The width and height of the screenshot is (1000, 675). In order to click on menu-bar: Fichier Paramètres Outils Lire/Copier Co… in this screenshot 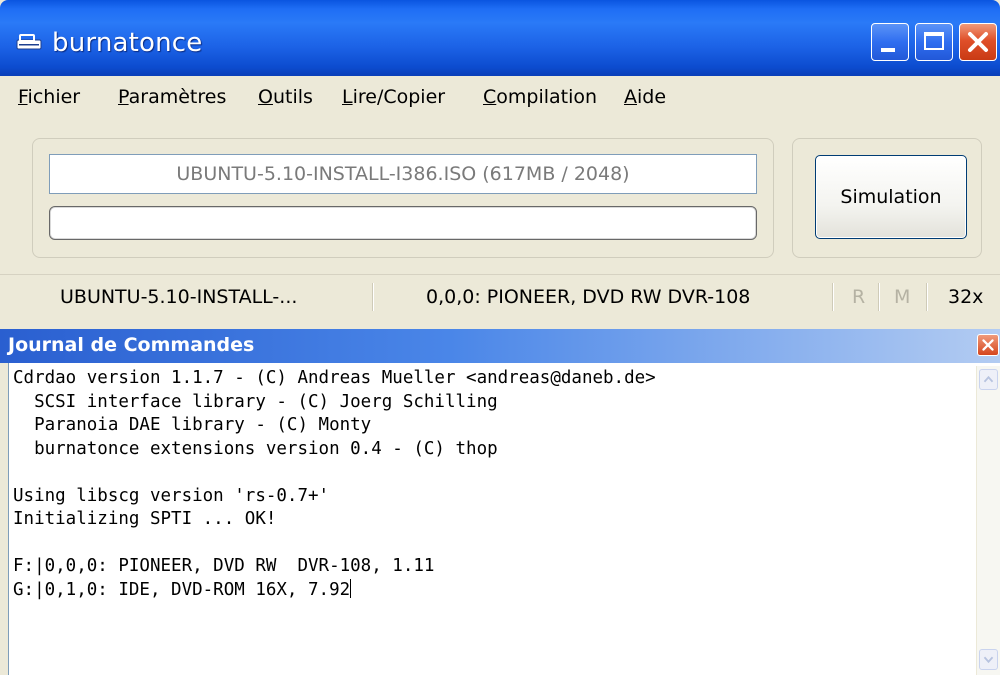, I will do `click(500, 97)`.